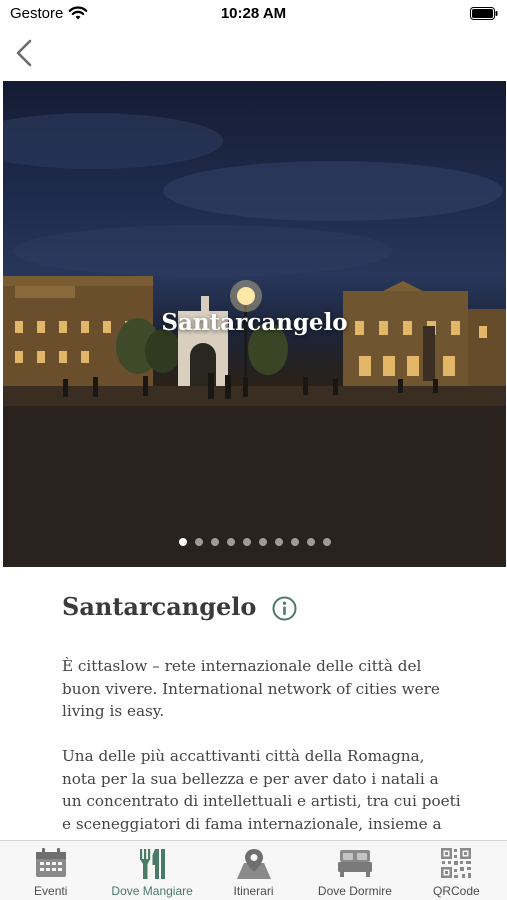  What do you see at coordinates (354, 891) in the screenshot?
I see `tab-label: Dove Dormire` at bounding box center [354, 891].